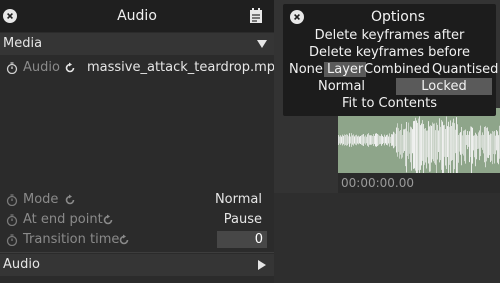  What do you see at coordinates (444, 86) in the screenshot?
I see `mode-option-locked: Locked` at bounding box center [444, 86].